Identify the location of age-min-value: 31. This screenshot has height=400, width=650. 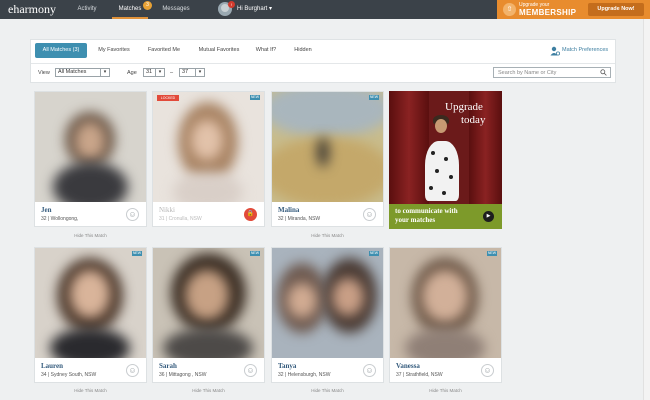
(149, 72).